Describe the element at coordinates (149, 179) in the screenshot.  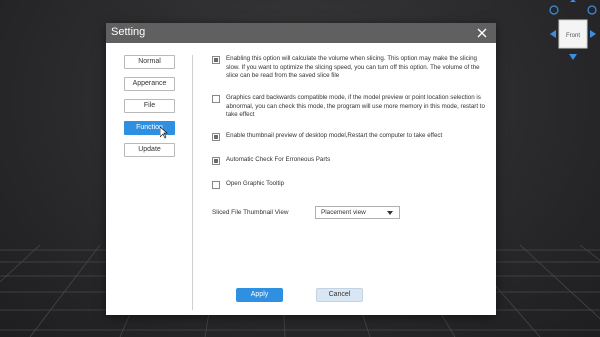
I see `settings-nav: Normal Apperance File Function Update` at that location.